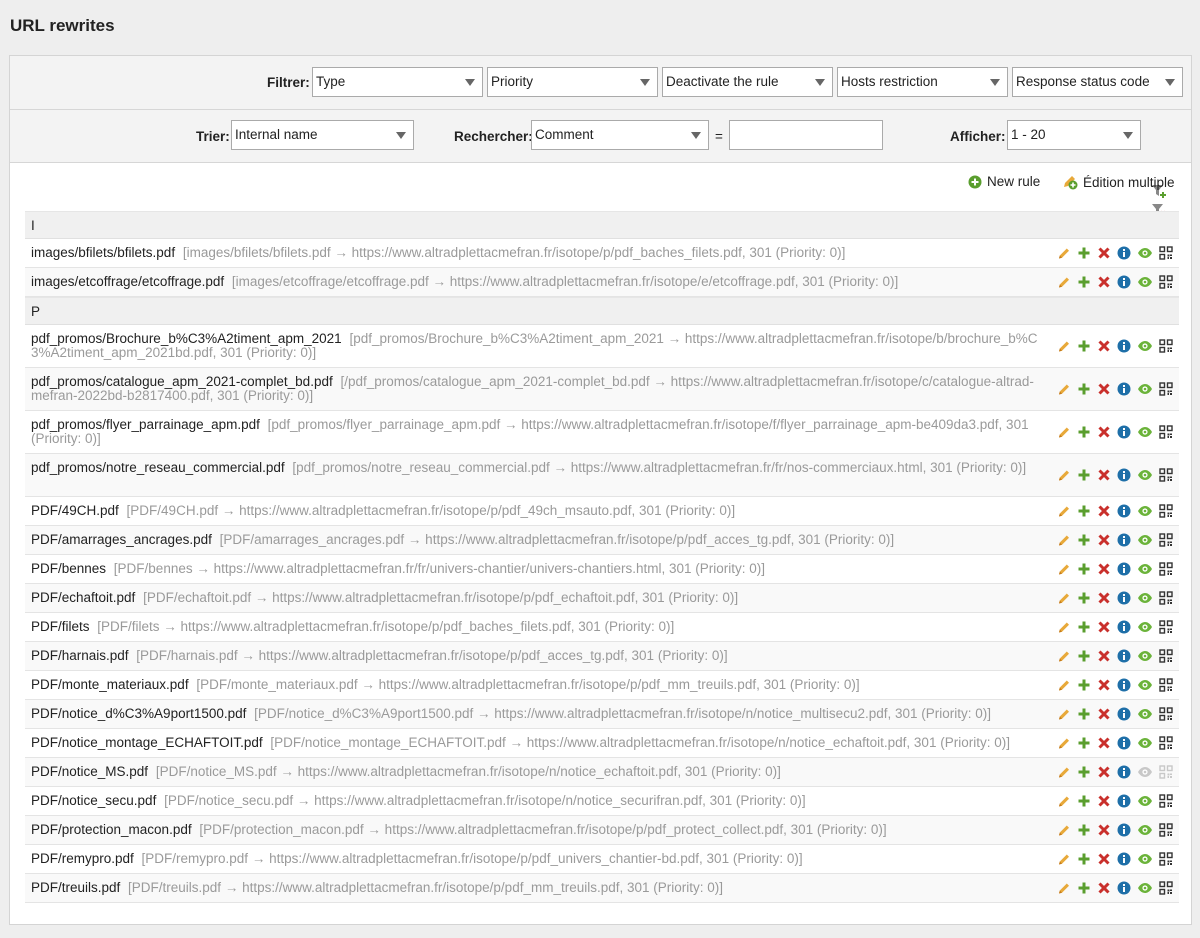 Image resolution: width=1200 pixels, height=938 pixels. I want to click on search-input, so click(806, 135).